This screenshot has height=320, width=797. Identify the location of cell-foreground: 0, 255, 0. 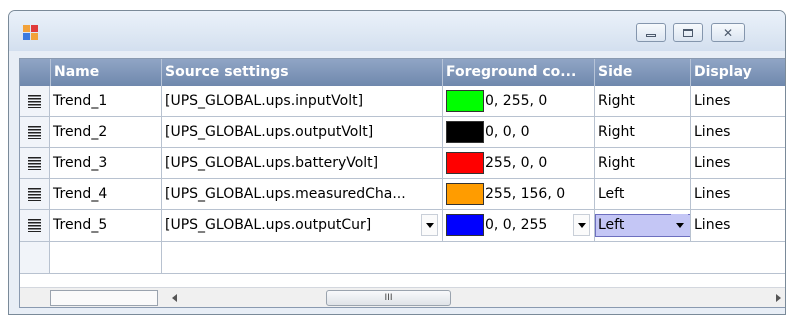
(519, 101).